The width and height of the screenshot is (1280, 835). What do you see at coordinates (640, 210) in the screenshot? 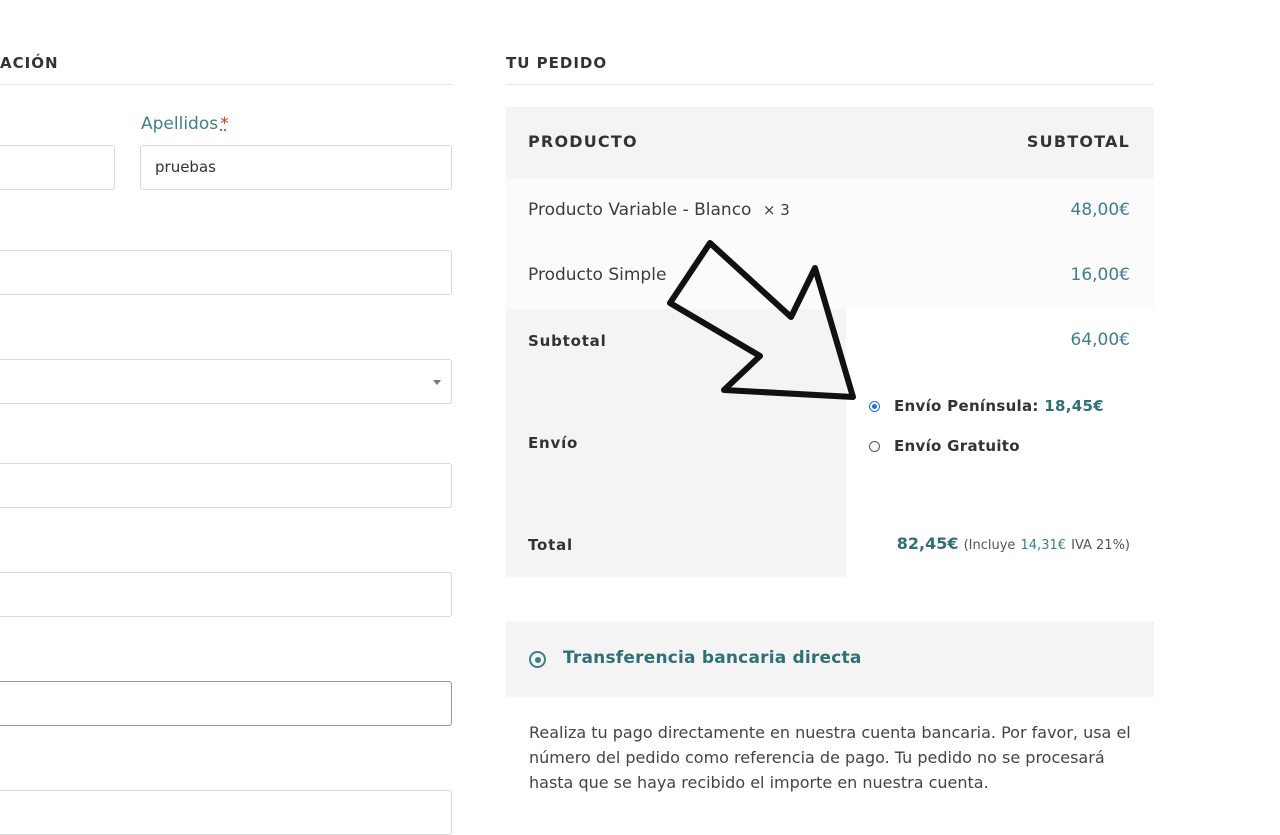
I see `item-name-text: Producto Variable - Blanco` at bounding box center [640, 210].